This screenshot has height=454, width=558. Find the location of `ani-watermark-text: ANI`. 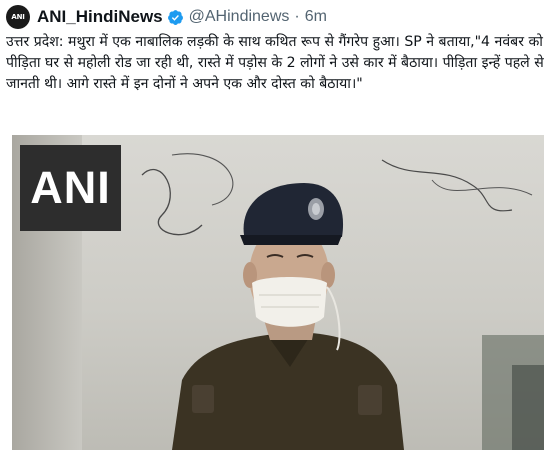

ani-watermark-text: ANI is located at coordinates (70, 187).